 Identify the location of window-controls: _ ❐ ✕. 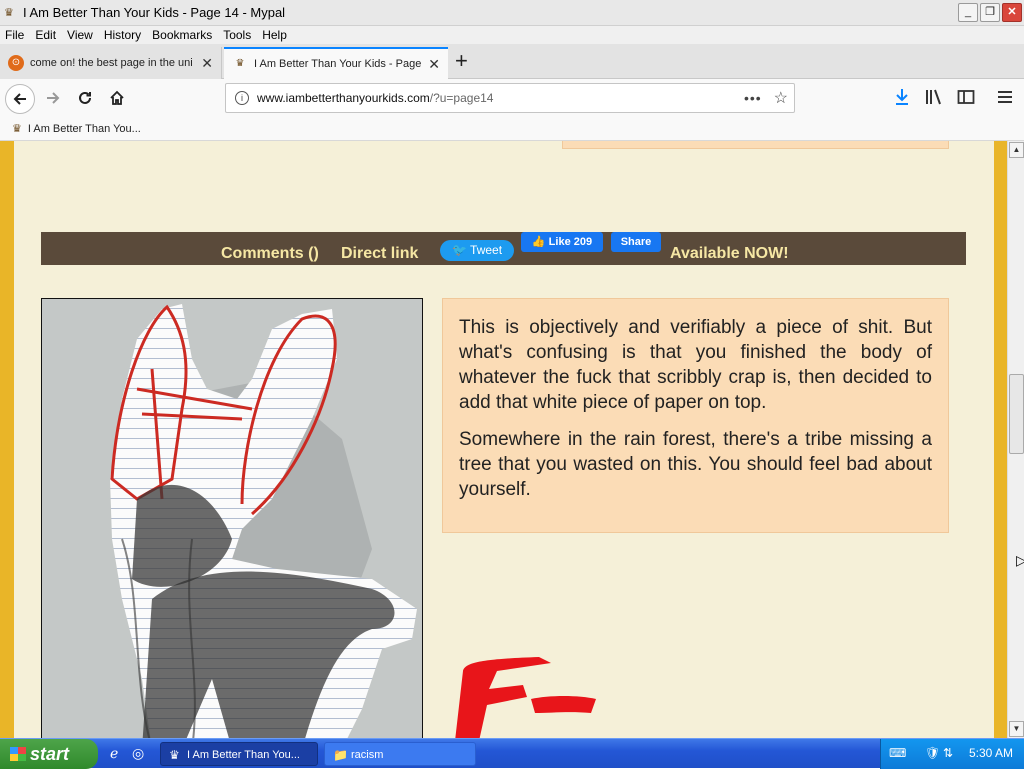
(990, 12).